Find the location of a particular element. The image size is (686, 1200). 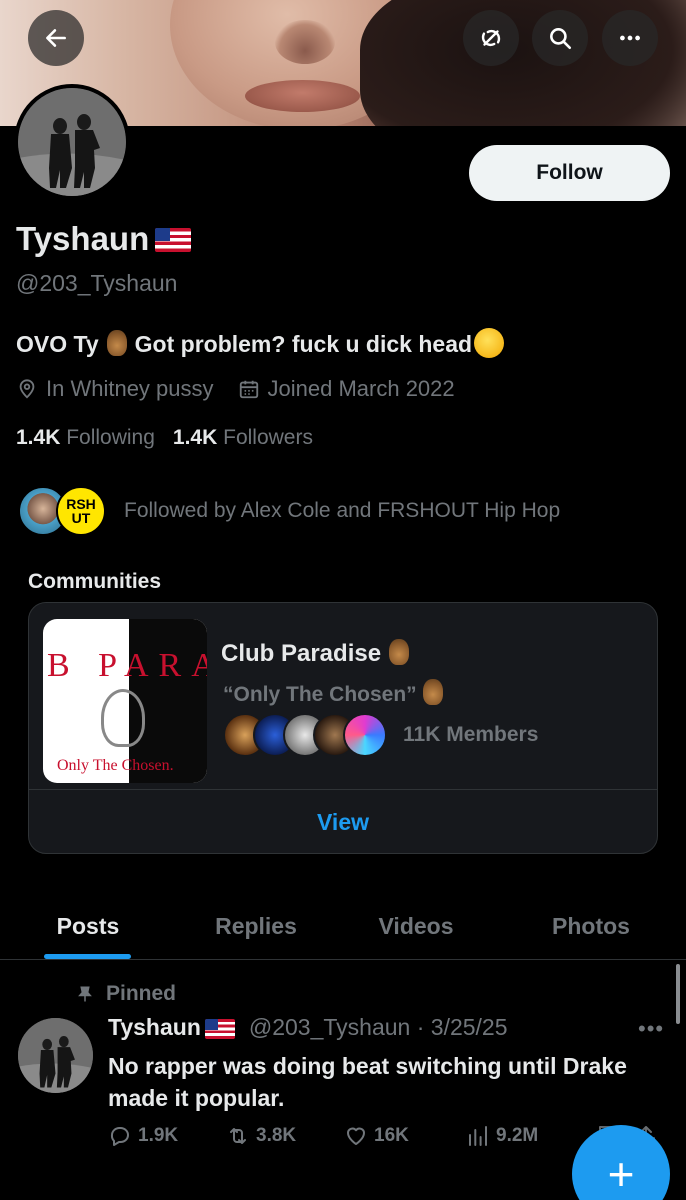

community-name-text: Club Paradise is located at coordinates (301, 653).